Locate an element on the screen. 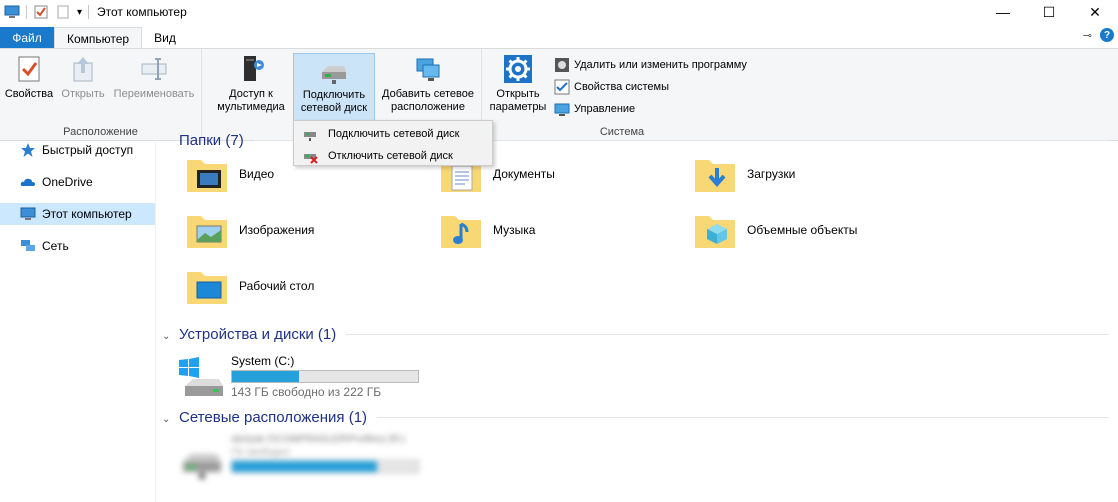 This screenshot has width=1118, height=502. manage-item: Управление is located at coordinates (594, 109).